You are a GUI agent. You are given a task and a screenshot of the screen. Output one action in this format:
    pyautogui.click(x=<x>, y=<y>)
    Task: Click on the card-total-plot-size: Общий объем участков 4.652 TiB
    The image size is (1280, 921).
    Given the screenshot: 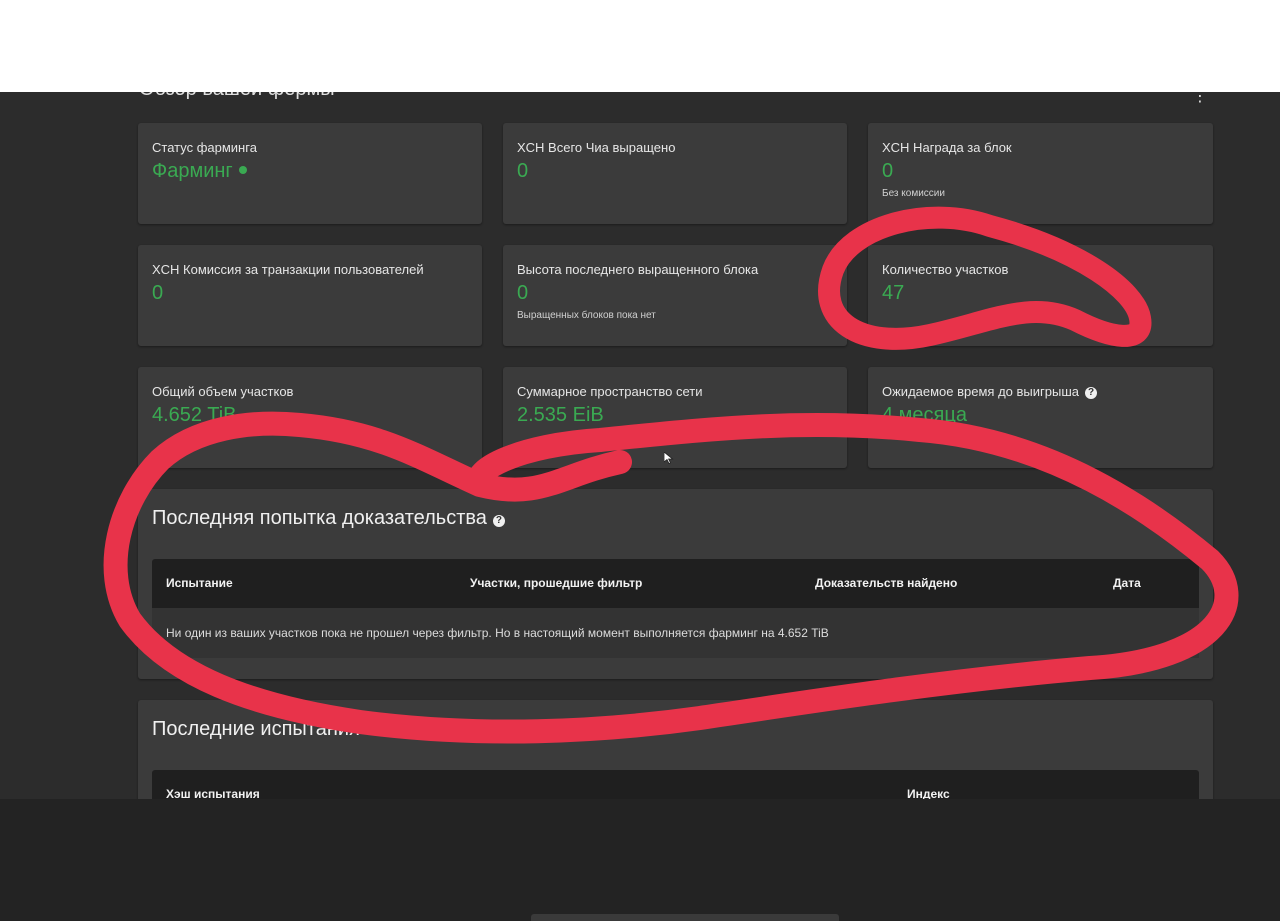 What is the action you would take?
    pyautogui.click(x=310, y=417)
    